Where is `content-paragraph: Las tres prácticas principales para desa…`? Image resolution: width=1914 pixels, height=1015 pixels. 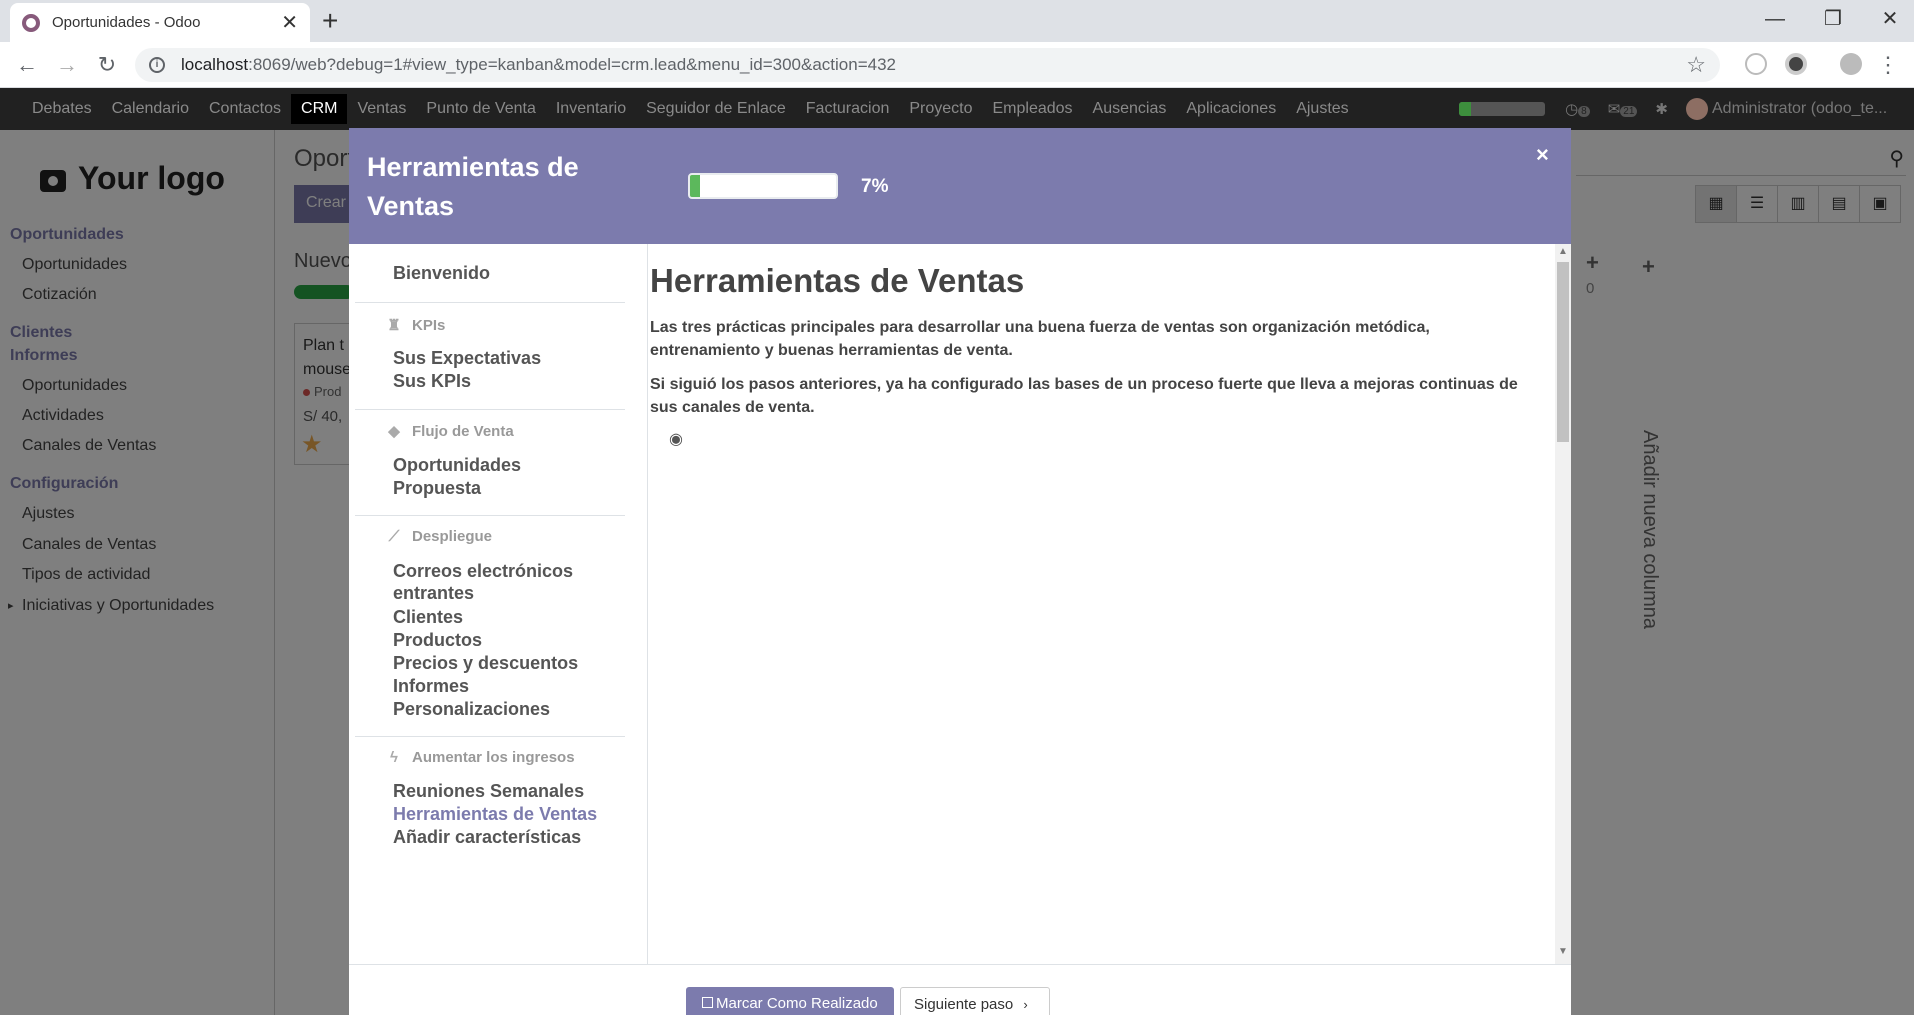 content-paragraph: Las tres prácticas principales para desa… is located at coordinates (1040, 339).